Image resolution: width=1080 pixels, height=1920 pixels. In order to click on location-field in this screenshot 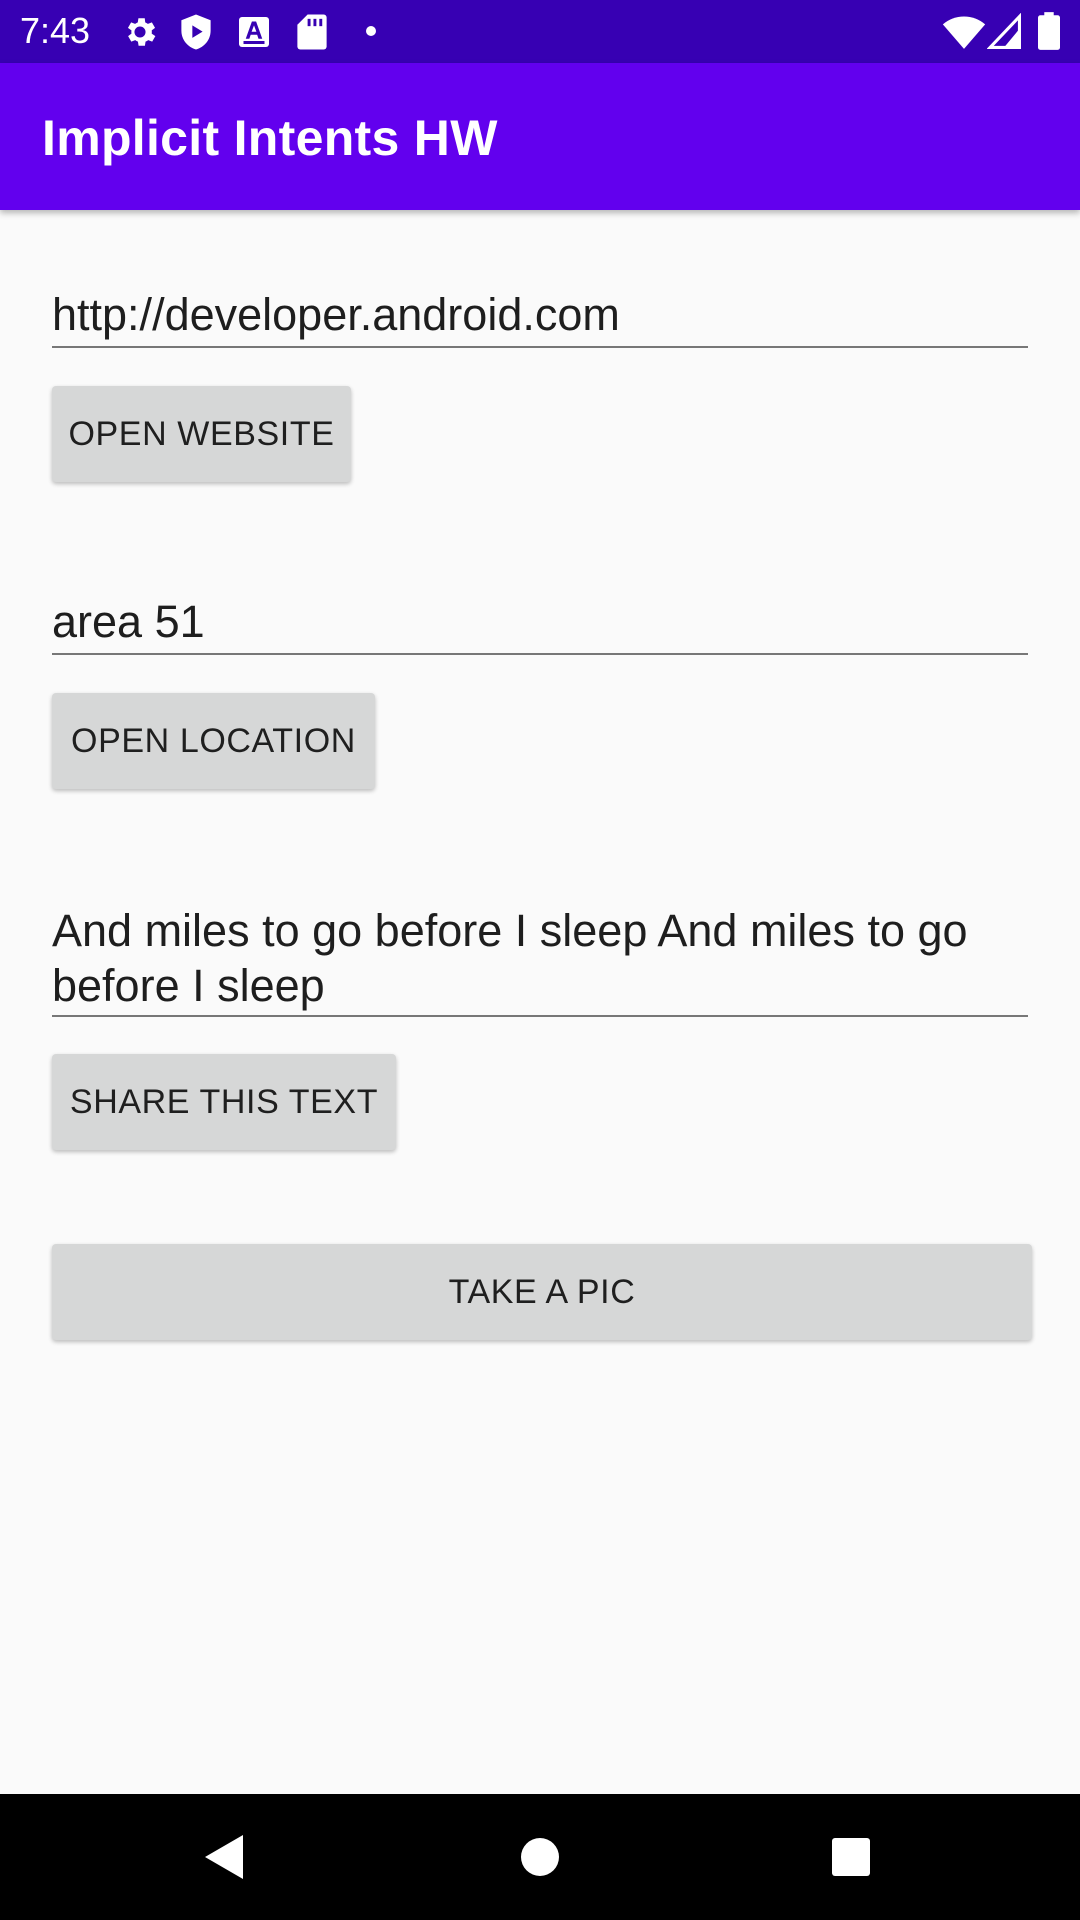, I will do `click(540, 623)`.